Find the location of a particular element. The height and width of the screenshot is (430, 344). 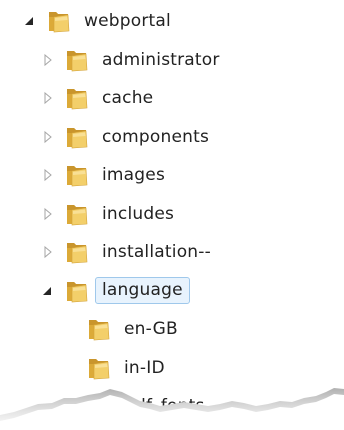

tree-item-includes: includes is located at coordinates (107, 214).